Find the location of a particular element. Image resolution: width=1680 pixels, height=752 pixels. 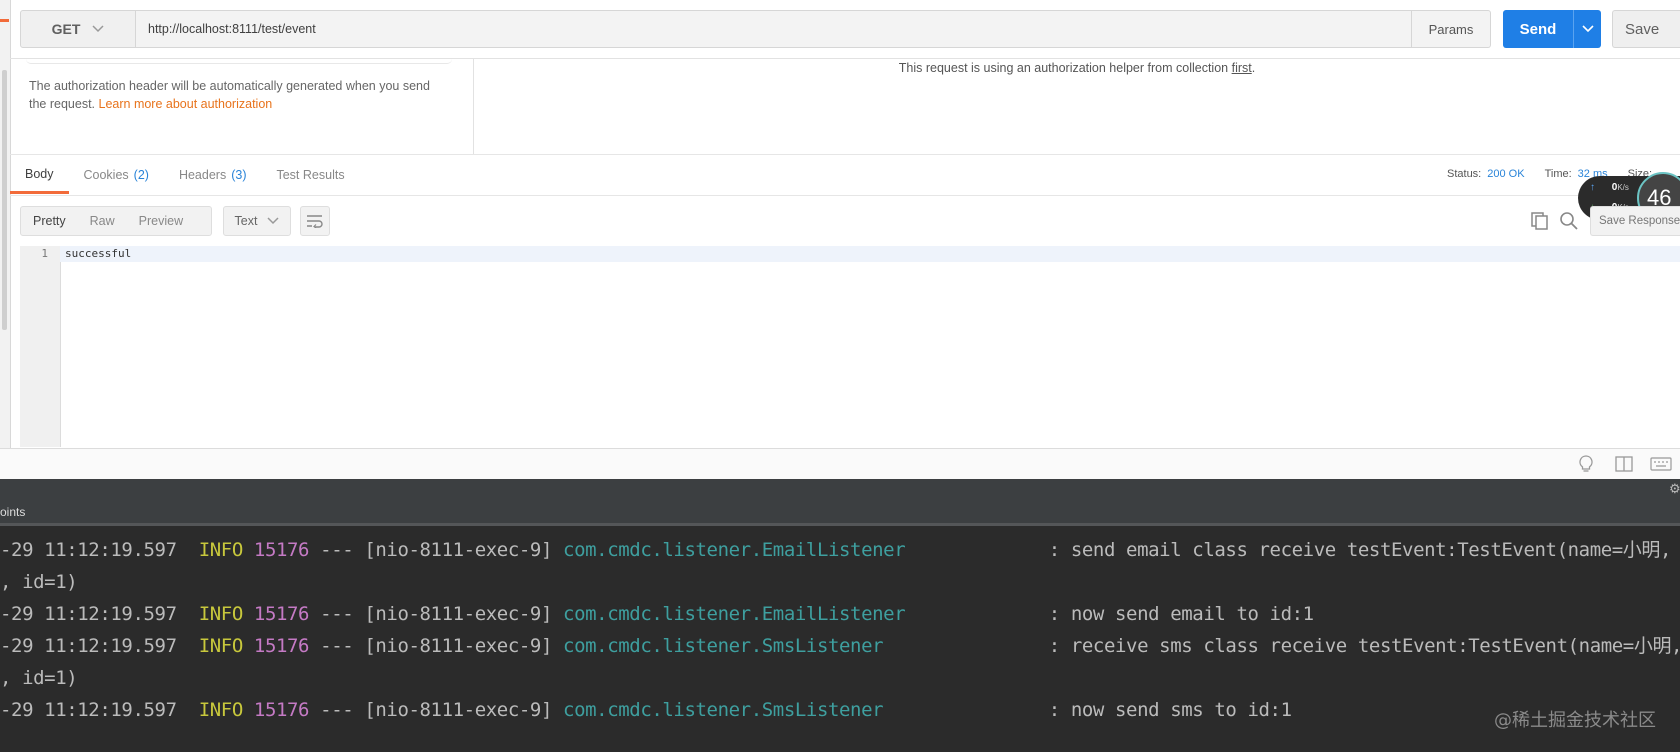

line-number: 1 is located at coordinates (44, 253).